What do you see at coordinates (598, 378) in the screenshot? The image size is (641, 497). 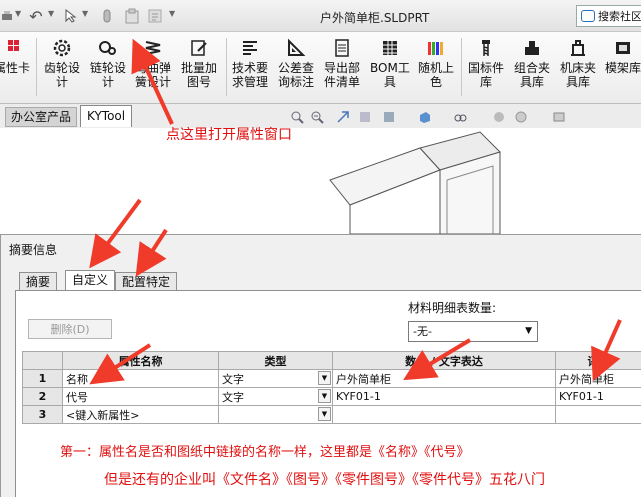 I see `property-evaluated-cell: 户外简单柜` at bounding box center [598, 378].